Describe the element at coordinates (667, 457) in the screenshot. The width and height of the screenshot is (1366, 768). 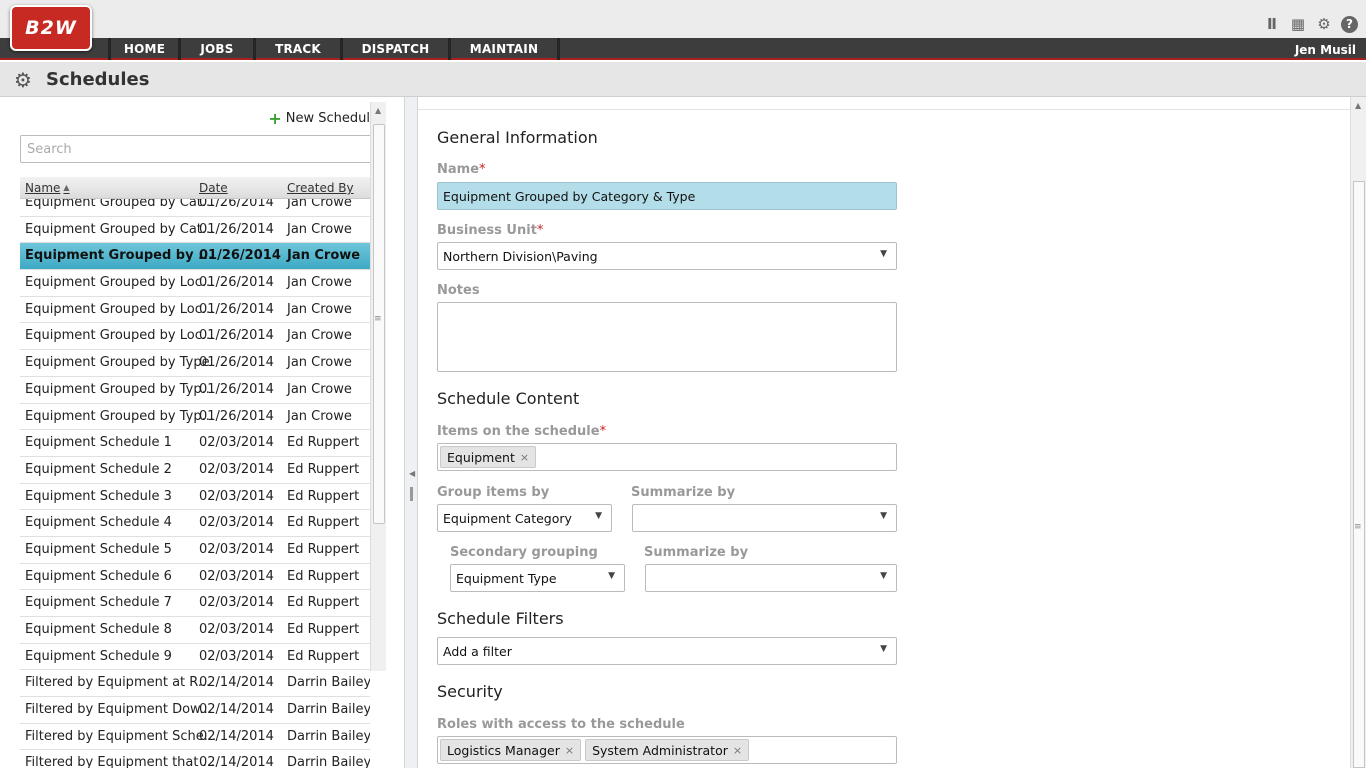
I see `items-multiselect: Equipment ×` at that location.